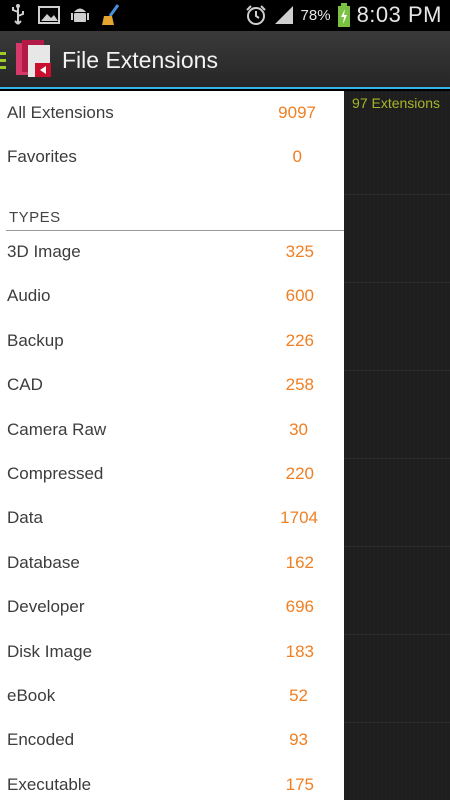 The image size is (450, 800). I want to click on drawer-indicator-icon, so click(3, 62).